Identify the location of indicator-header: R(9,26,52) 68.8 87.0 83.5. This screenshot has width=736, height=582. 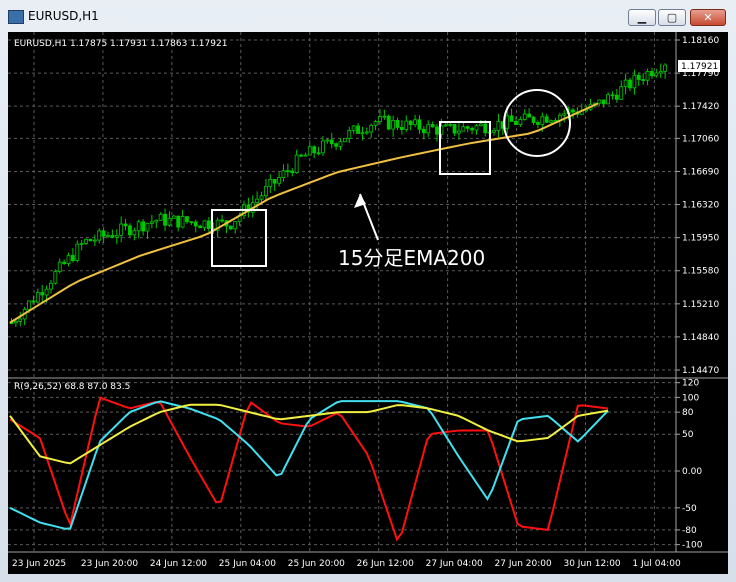
(72, 387).